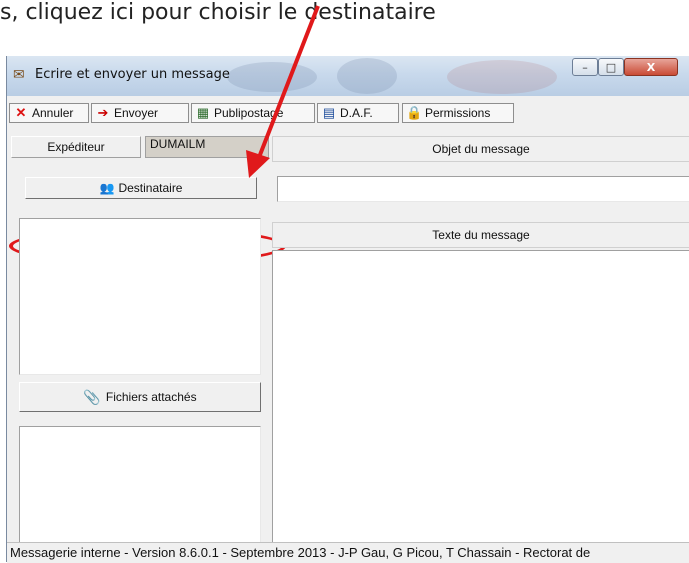 This screenshot has width=689, height=563. I want to click on sender-field: DUMAILM, so click(207, 147).